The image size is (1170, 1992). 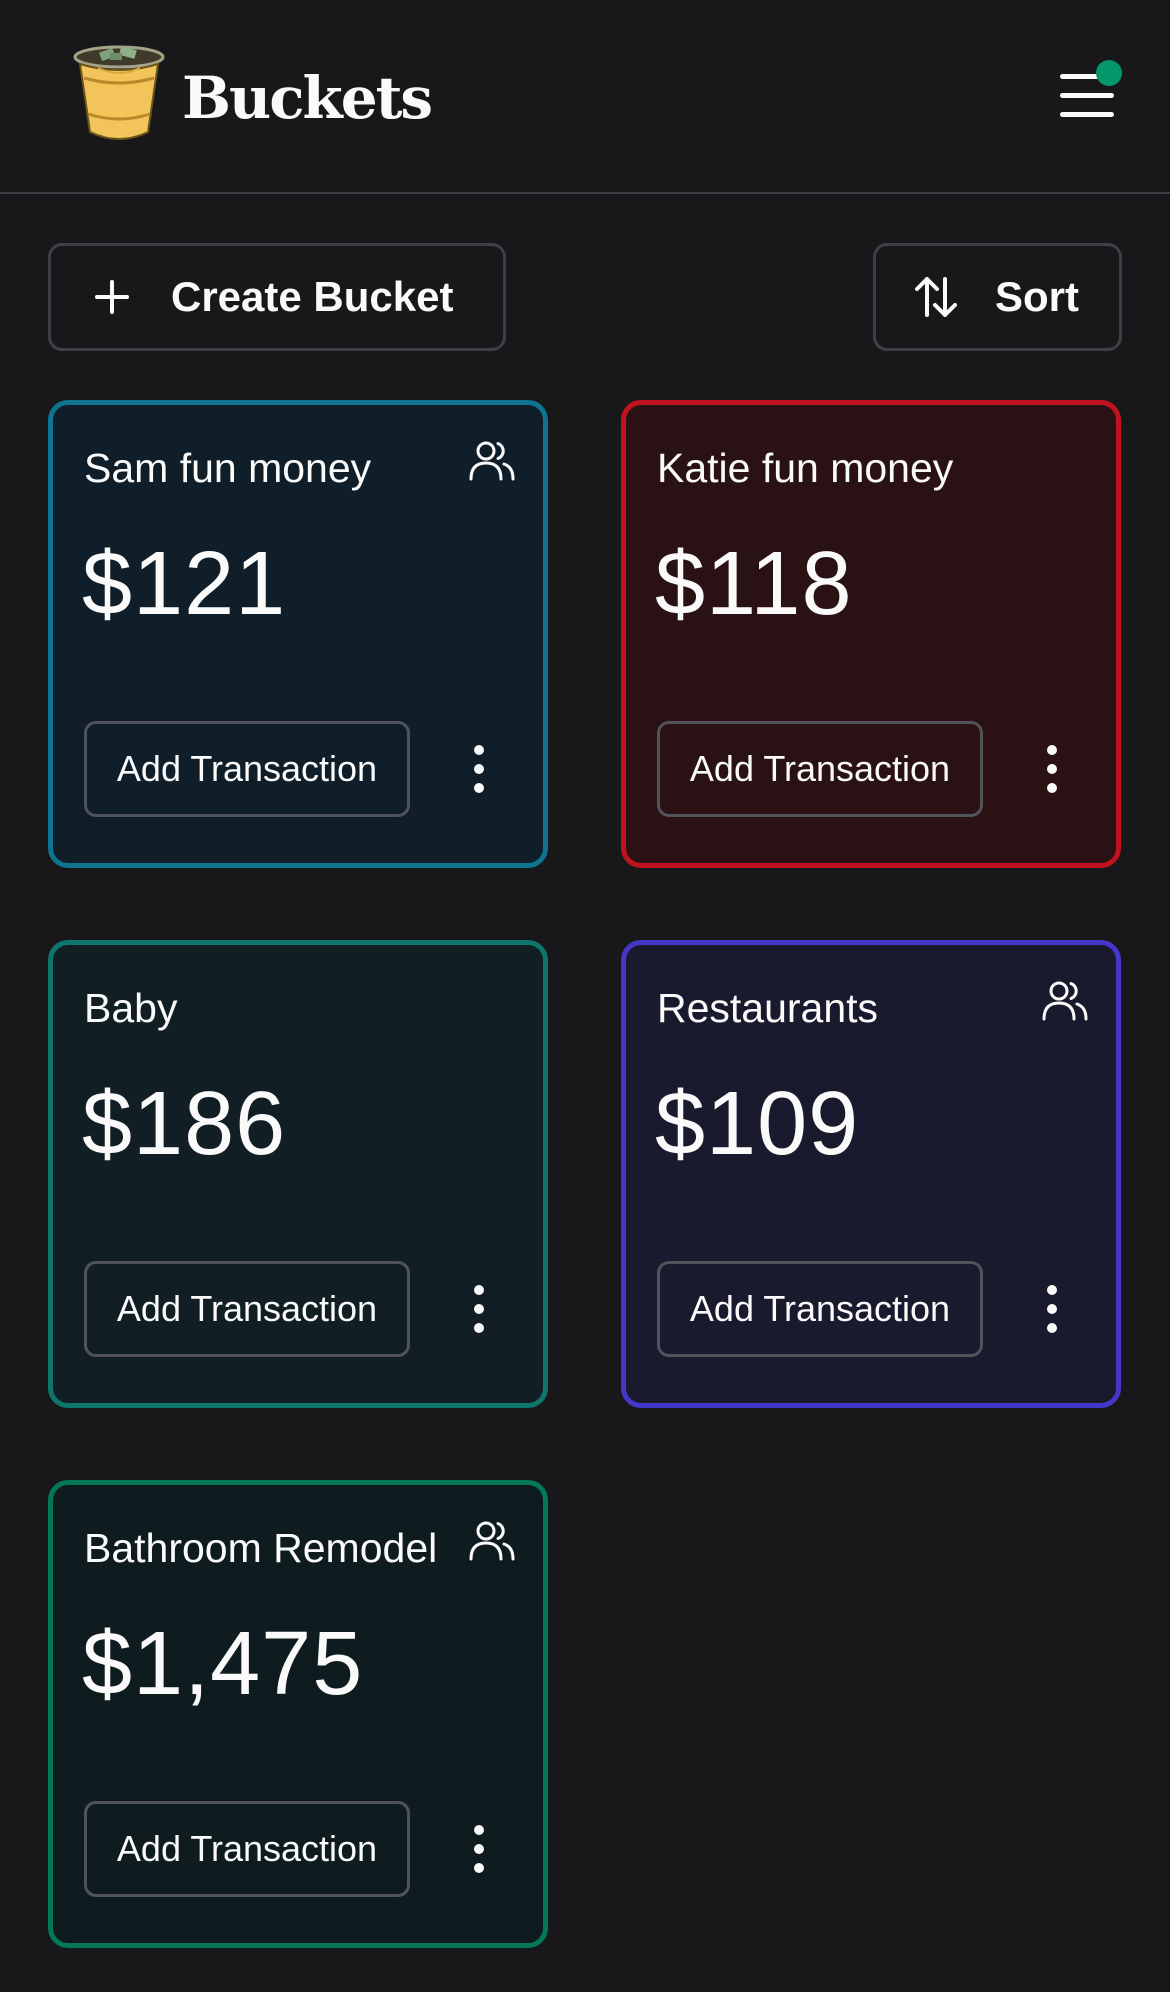 What do you see at coordinates (768, 1008) in the screenshot?
I see `bucket-name: Restaurants` at bounding box center [768, 1008].